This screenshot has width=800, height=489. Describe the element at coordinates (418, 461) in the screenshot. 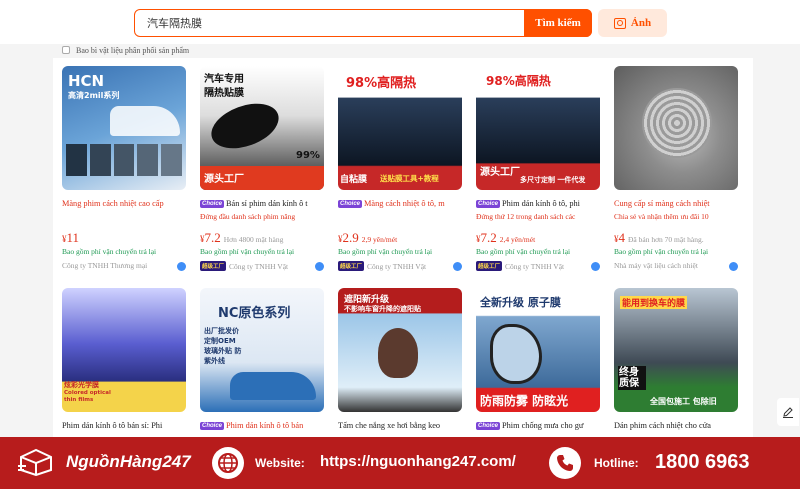

I see `website-link: https://nguonhang247.com/` at that location.